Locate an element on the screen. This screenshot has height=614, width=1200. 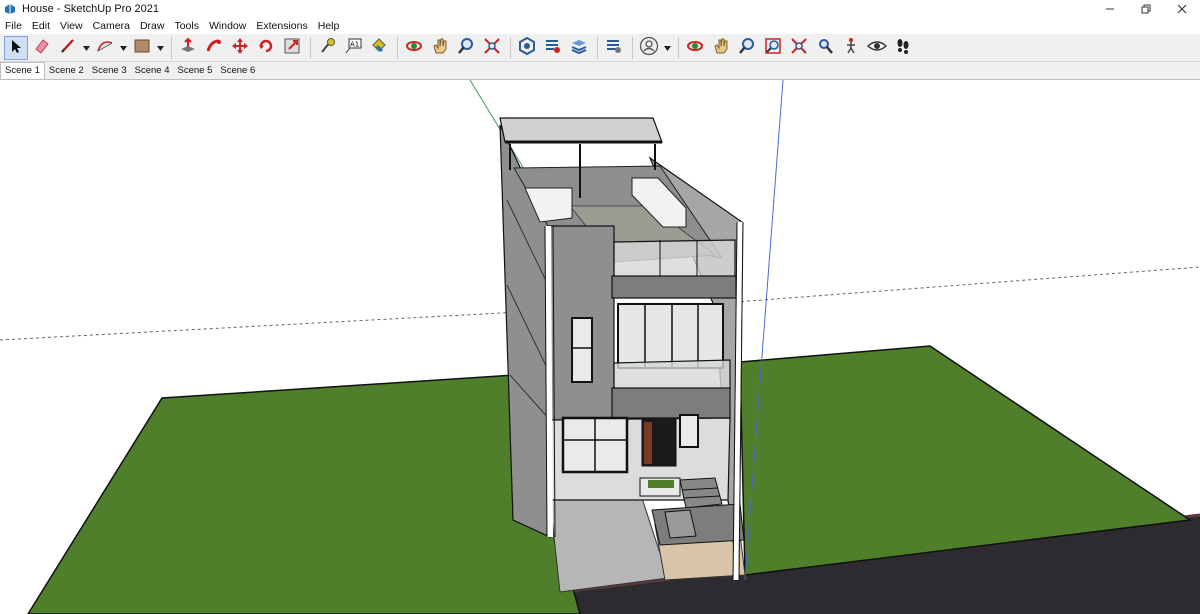
zoom-icon is located at coordinates (747, 47).